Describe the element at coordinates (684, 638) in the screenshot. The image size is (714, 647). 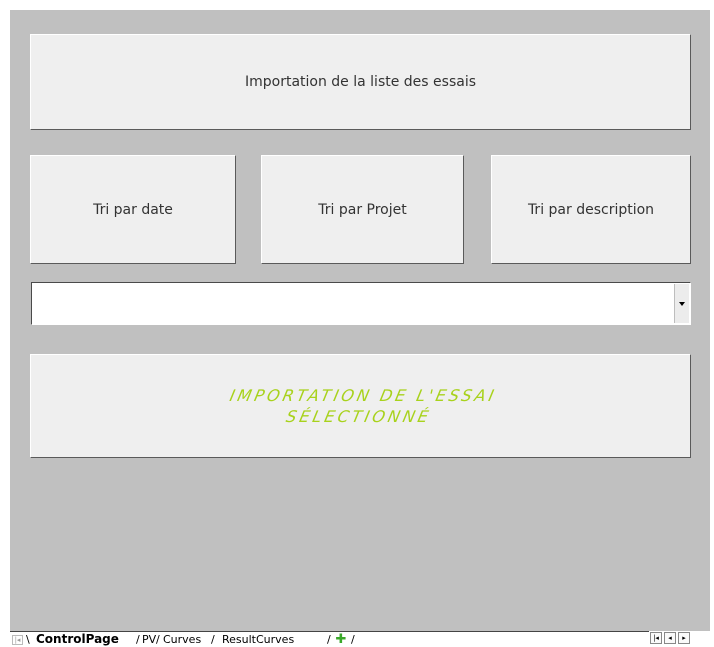
I see `next-sheet-icon: ▸` at that location.